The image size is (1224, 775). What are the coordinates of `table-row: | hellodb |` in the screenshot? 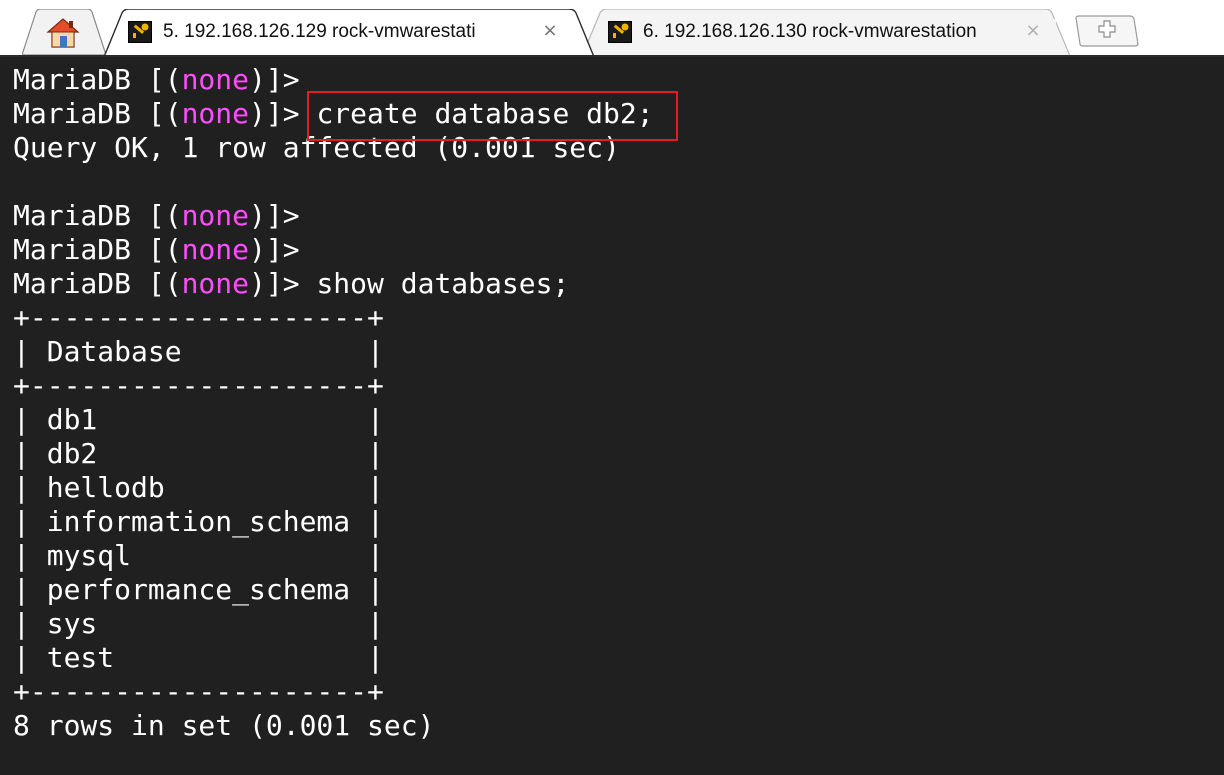 It's located at (198, 487).